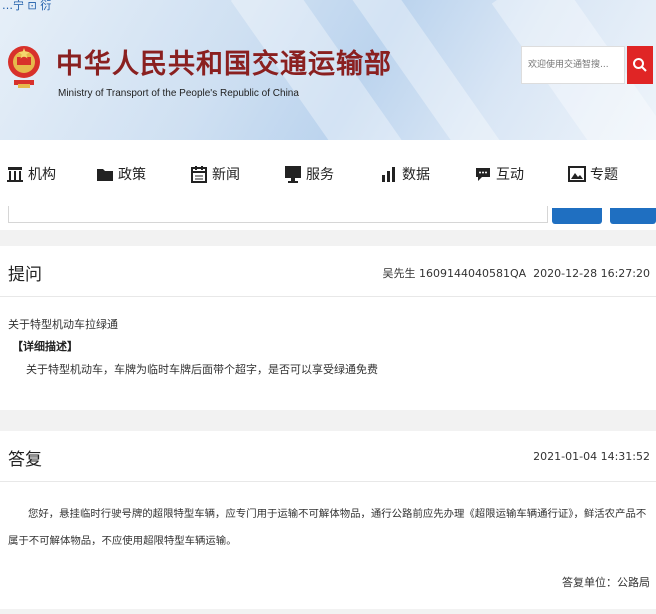 The height and width of the screenshot is (614, 656). I want to click on site-title: 中华人民共和国交通运输部, so click(224, 61).